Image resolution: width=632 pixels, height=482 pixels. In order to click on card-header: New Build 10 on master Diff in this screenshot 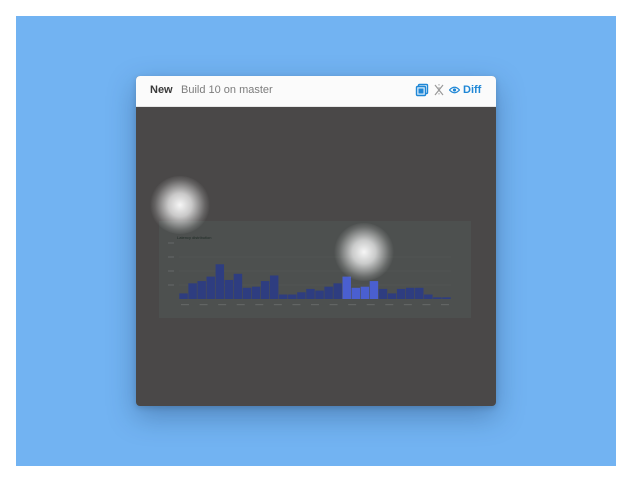, I will do `click(316, 91)`.